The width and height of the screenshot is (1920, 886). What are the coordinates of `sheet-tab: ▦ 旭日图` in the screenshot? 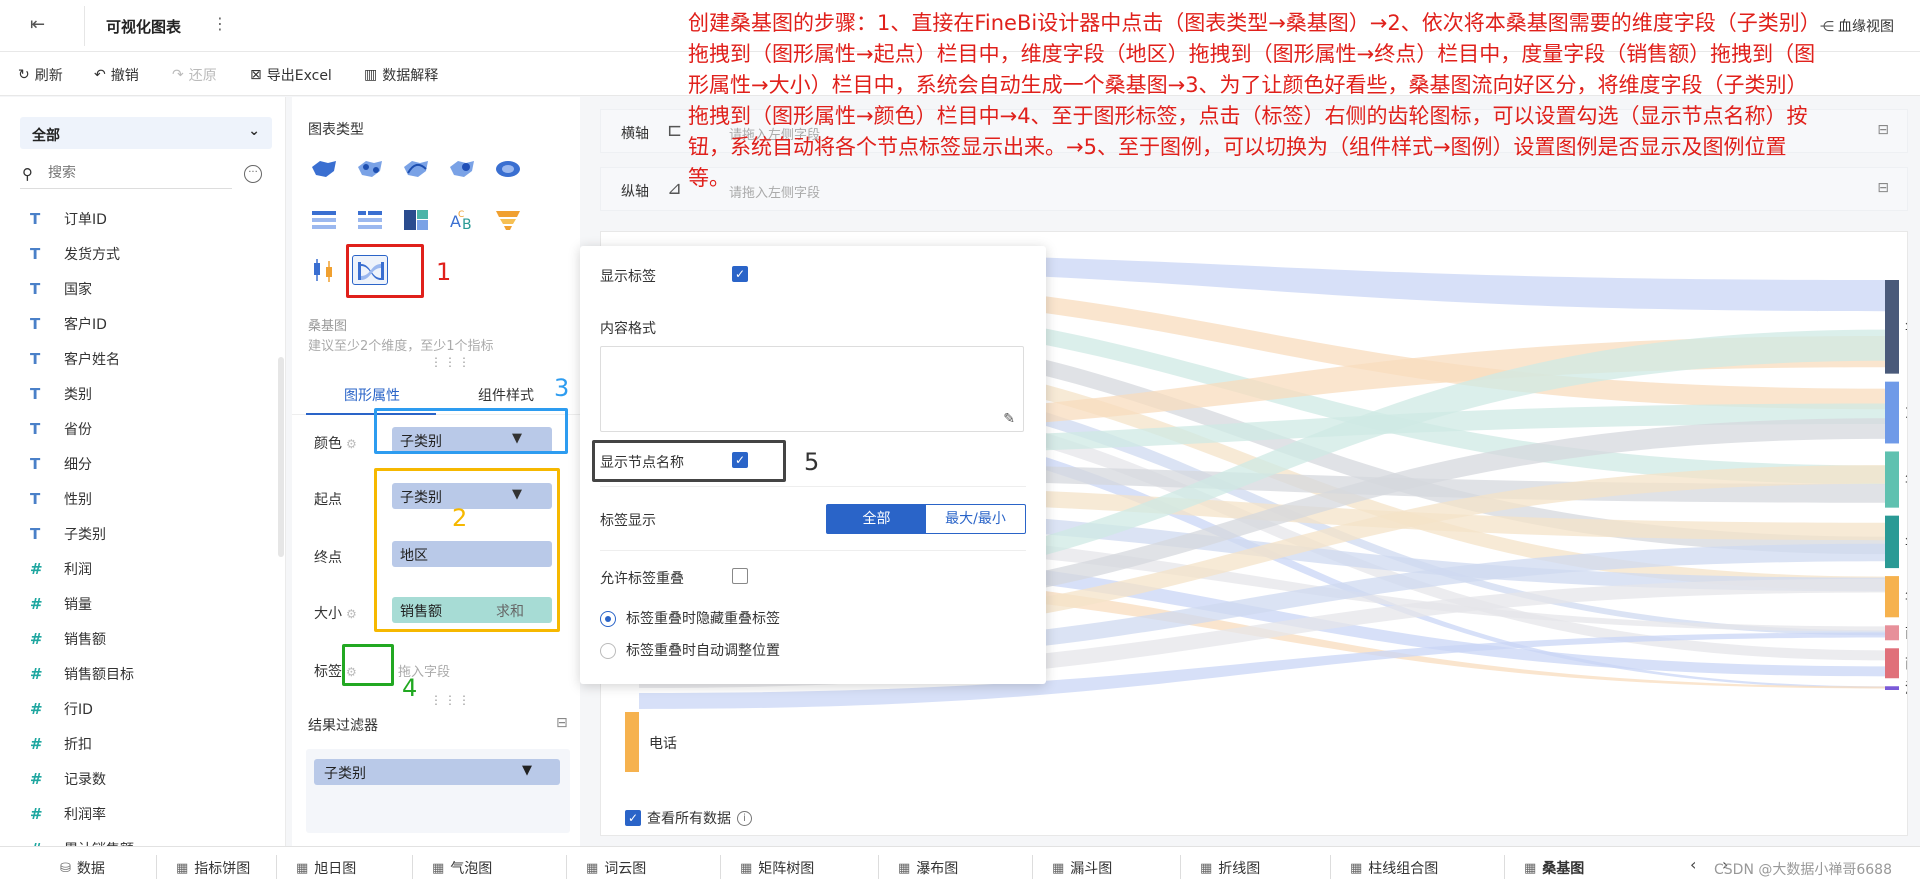 It's located at (326, 868).